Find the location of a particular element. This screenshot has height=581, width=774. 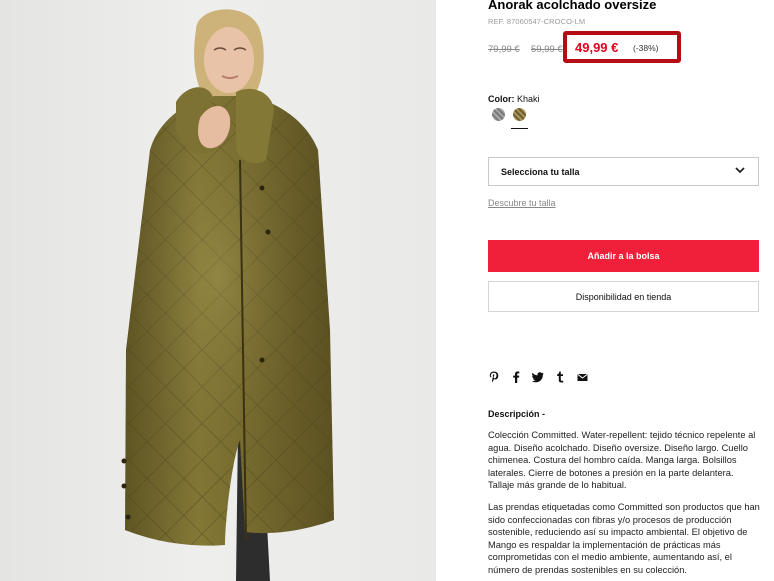

previous-price: 59,99 € is located at coordinates (547, 49).